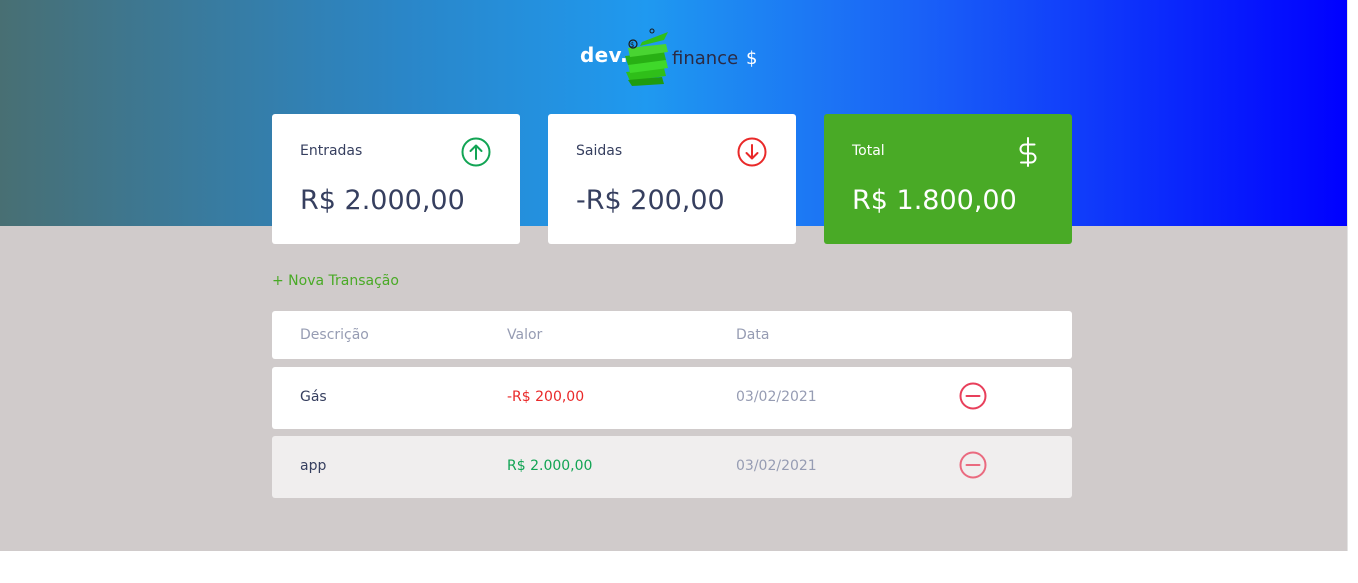 The height and width of the screenshot is (583, 1358). I want to click on total-card: Total R$ 1.800,00, so click(948, 179).